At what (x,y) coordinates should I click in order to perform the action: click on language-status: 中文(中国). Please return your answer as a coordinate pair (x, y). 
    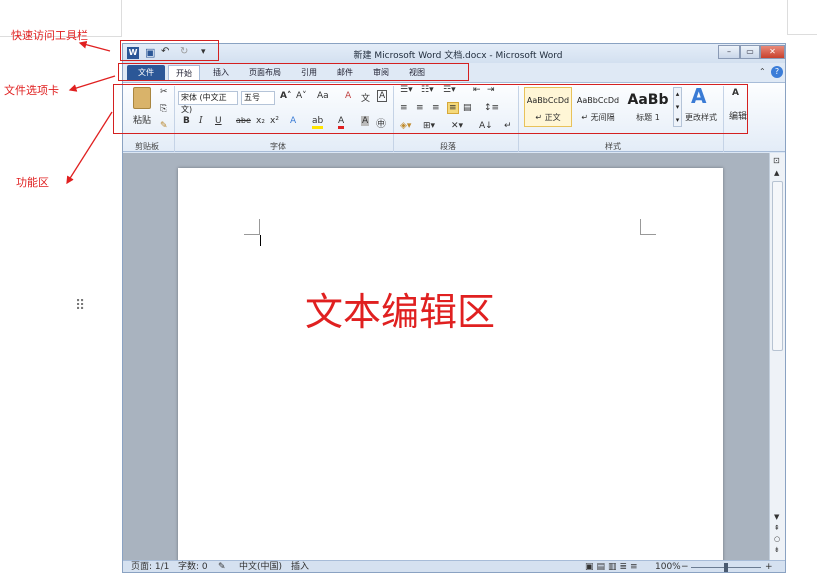
    Looking at the image, I should click on (260, 566).